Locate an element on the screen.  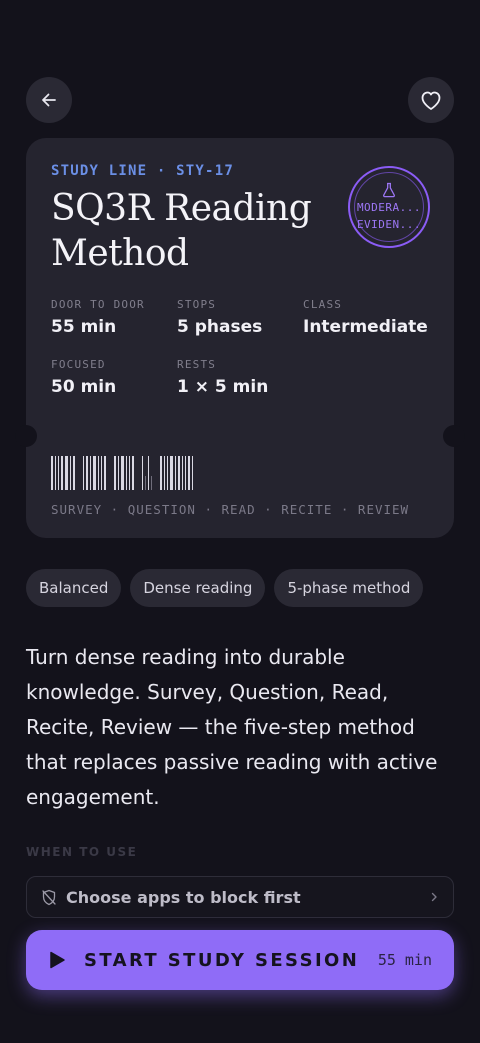
stat-door-to-door: DOOR TO DOOR 55 min is located at coordinates (98, 317).